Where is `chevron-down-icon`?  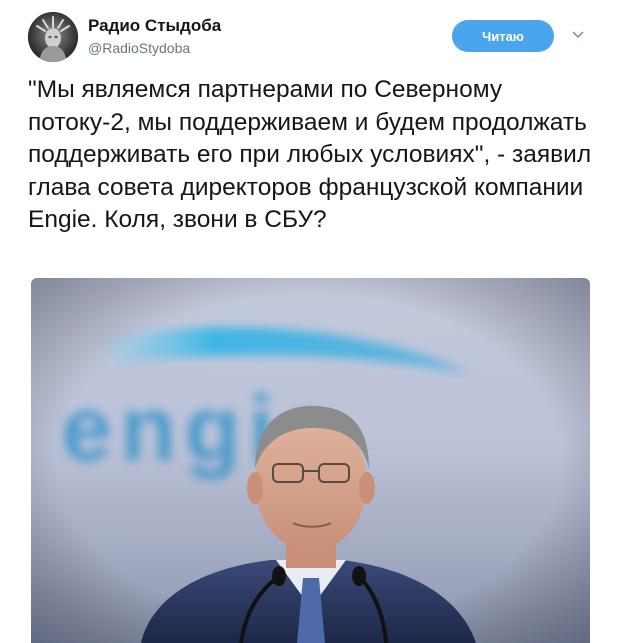
chevron-down-icon is located at coordinates (578, 35).